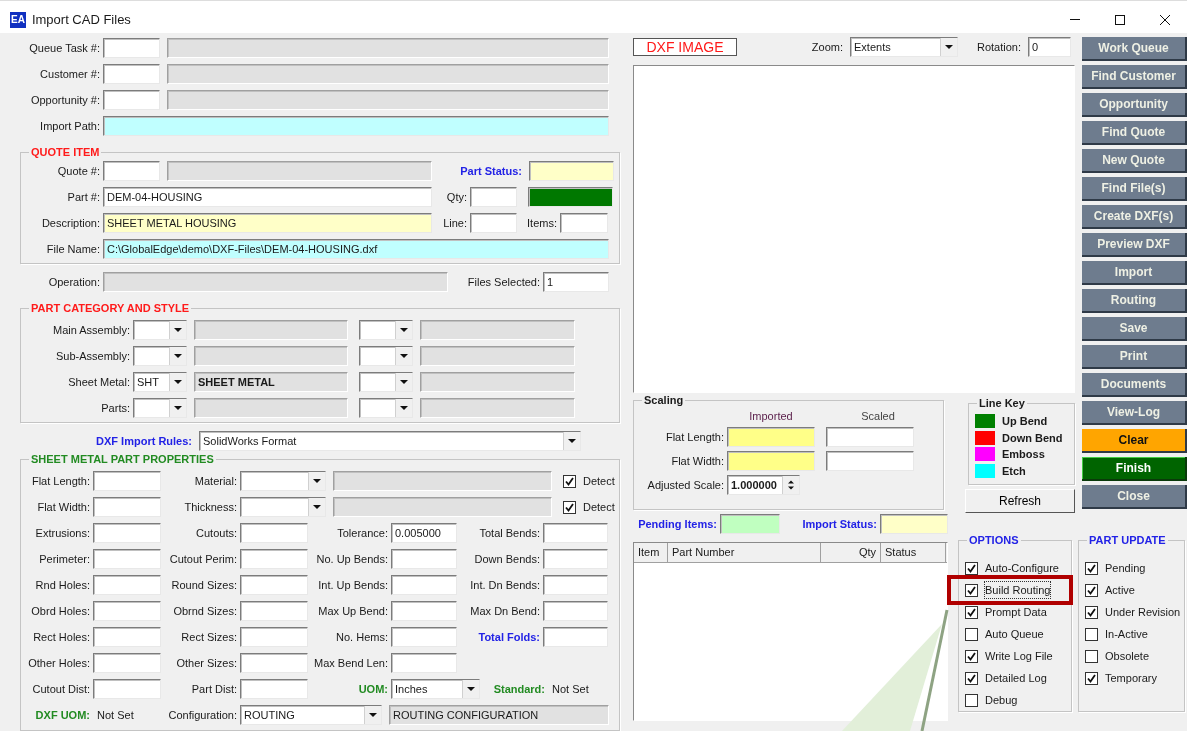 The width and height of the screenshot is (1187, 731). I want to click on text-field: C:\GlobalEdge\demo\DXF-Files\DEM-04-HOUSING.dxf, so click(356, 249).